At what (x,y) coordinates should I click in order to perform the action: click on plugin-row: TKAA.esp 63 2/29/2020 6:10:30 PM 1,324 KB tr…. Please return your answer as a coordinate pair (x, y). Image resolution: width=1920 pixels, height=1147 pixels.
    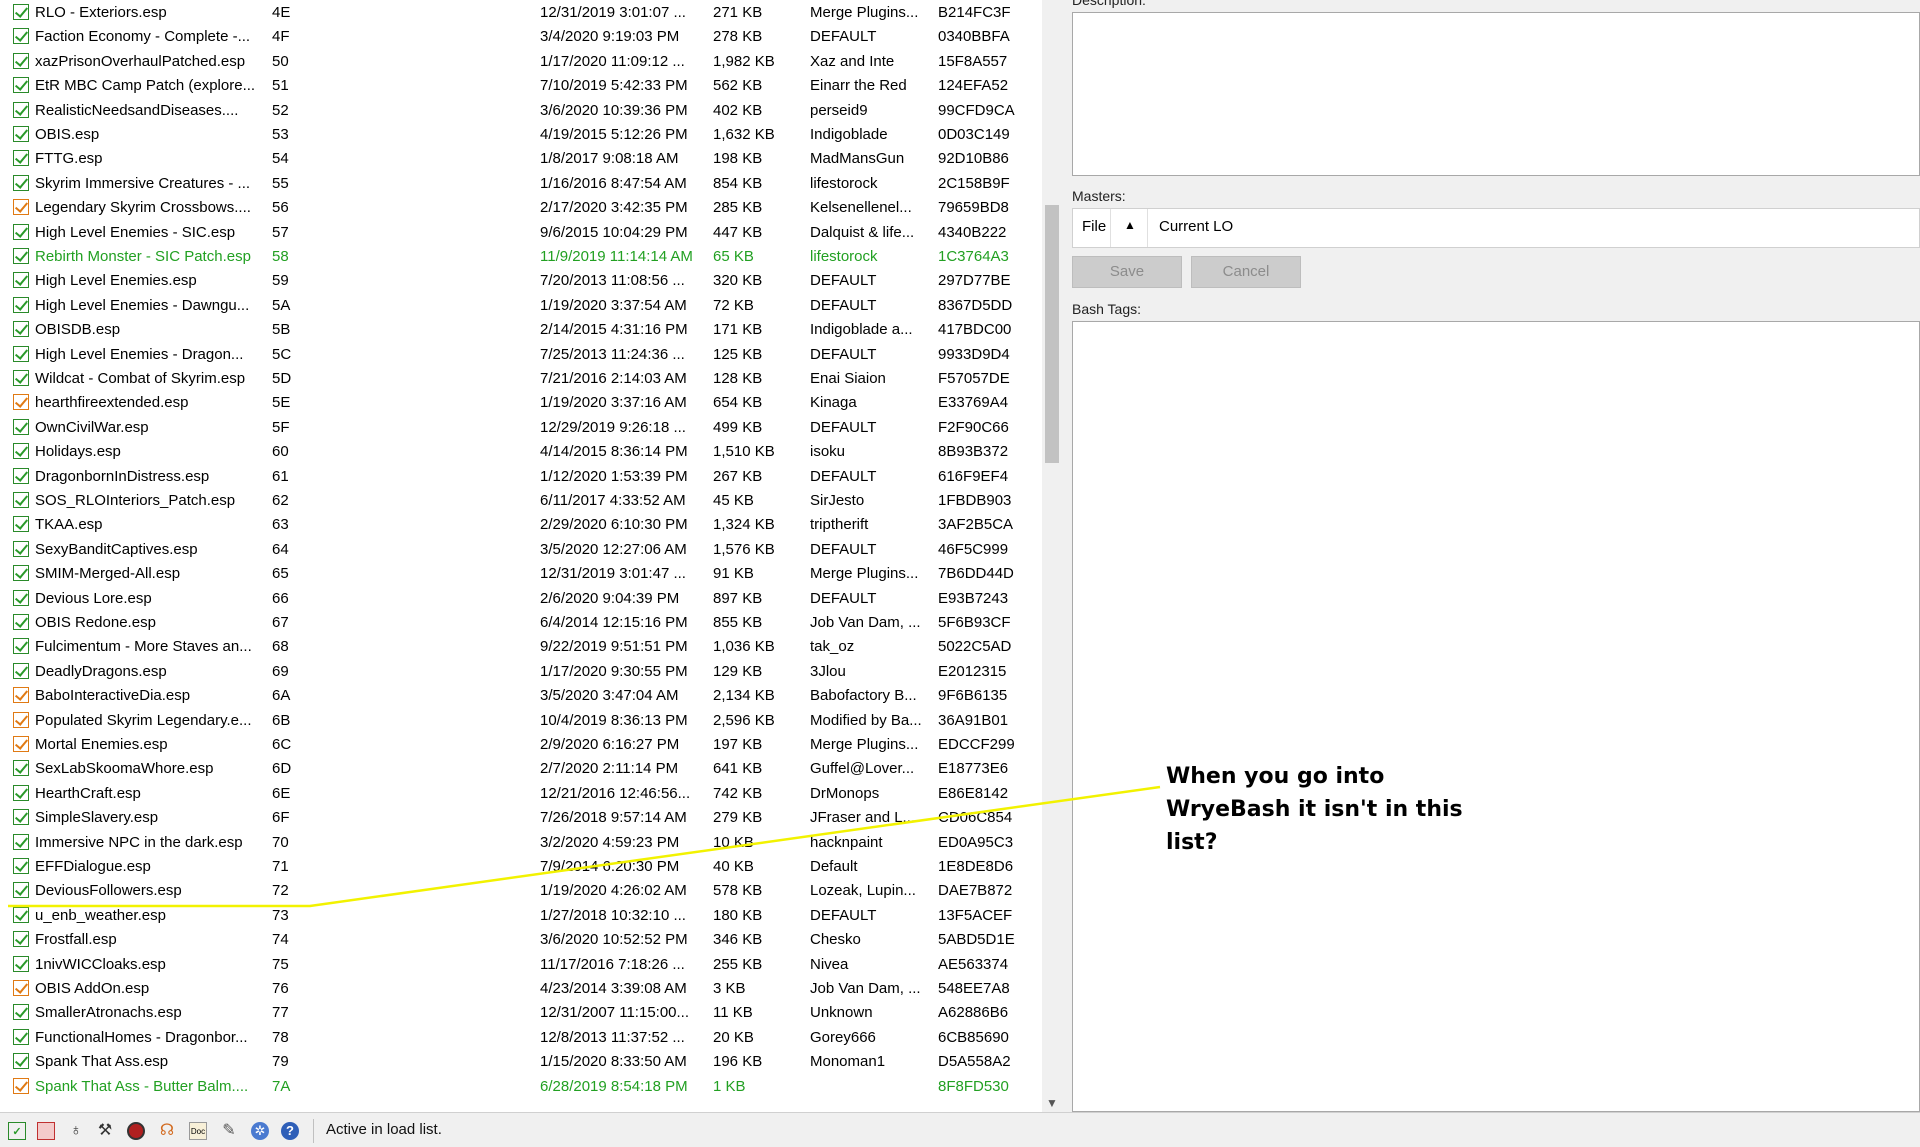
    Looking at the image, I should click on (520, 525).